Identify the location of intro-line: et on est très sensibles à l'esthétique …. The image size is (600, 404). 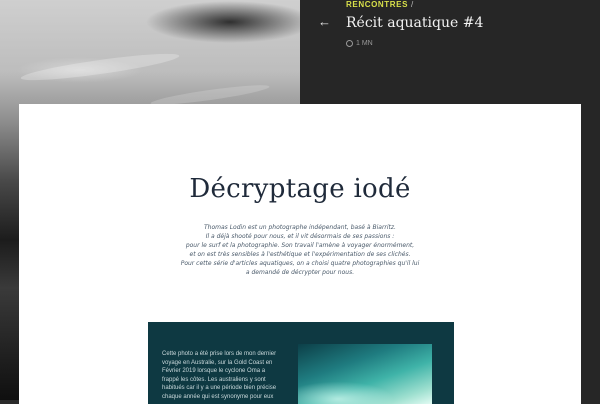
(300, 254).